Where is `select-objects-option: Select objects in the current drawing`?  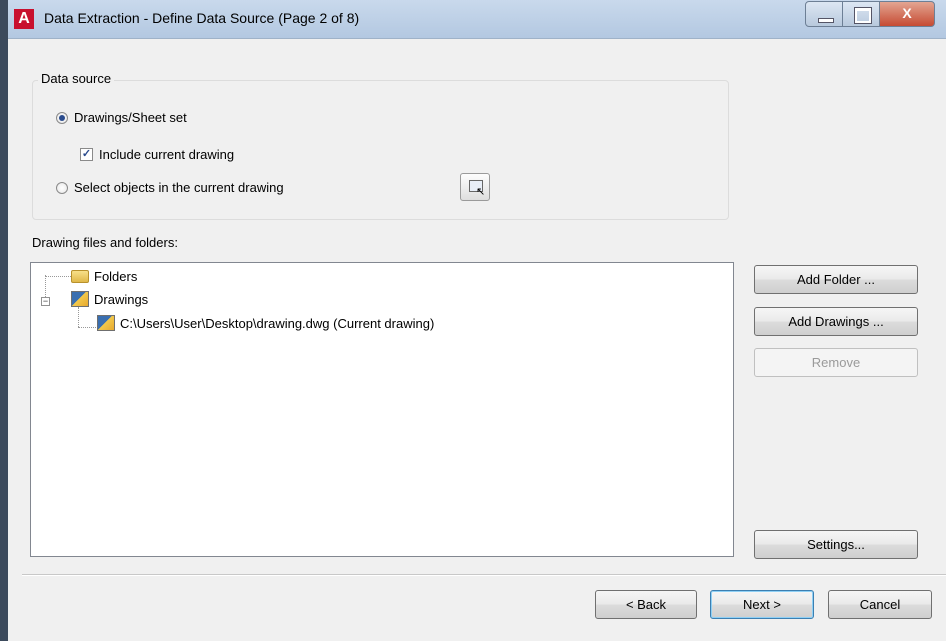
select-objects-option: Select objects in the current drawing is located at coordinates (170, 187).